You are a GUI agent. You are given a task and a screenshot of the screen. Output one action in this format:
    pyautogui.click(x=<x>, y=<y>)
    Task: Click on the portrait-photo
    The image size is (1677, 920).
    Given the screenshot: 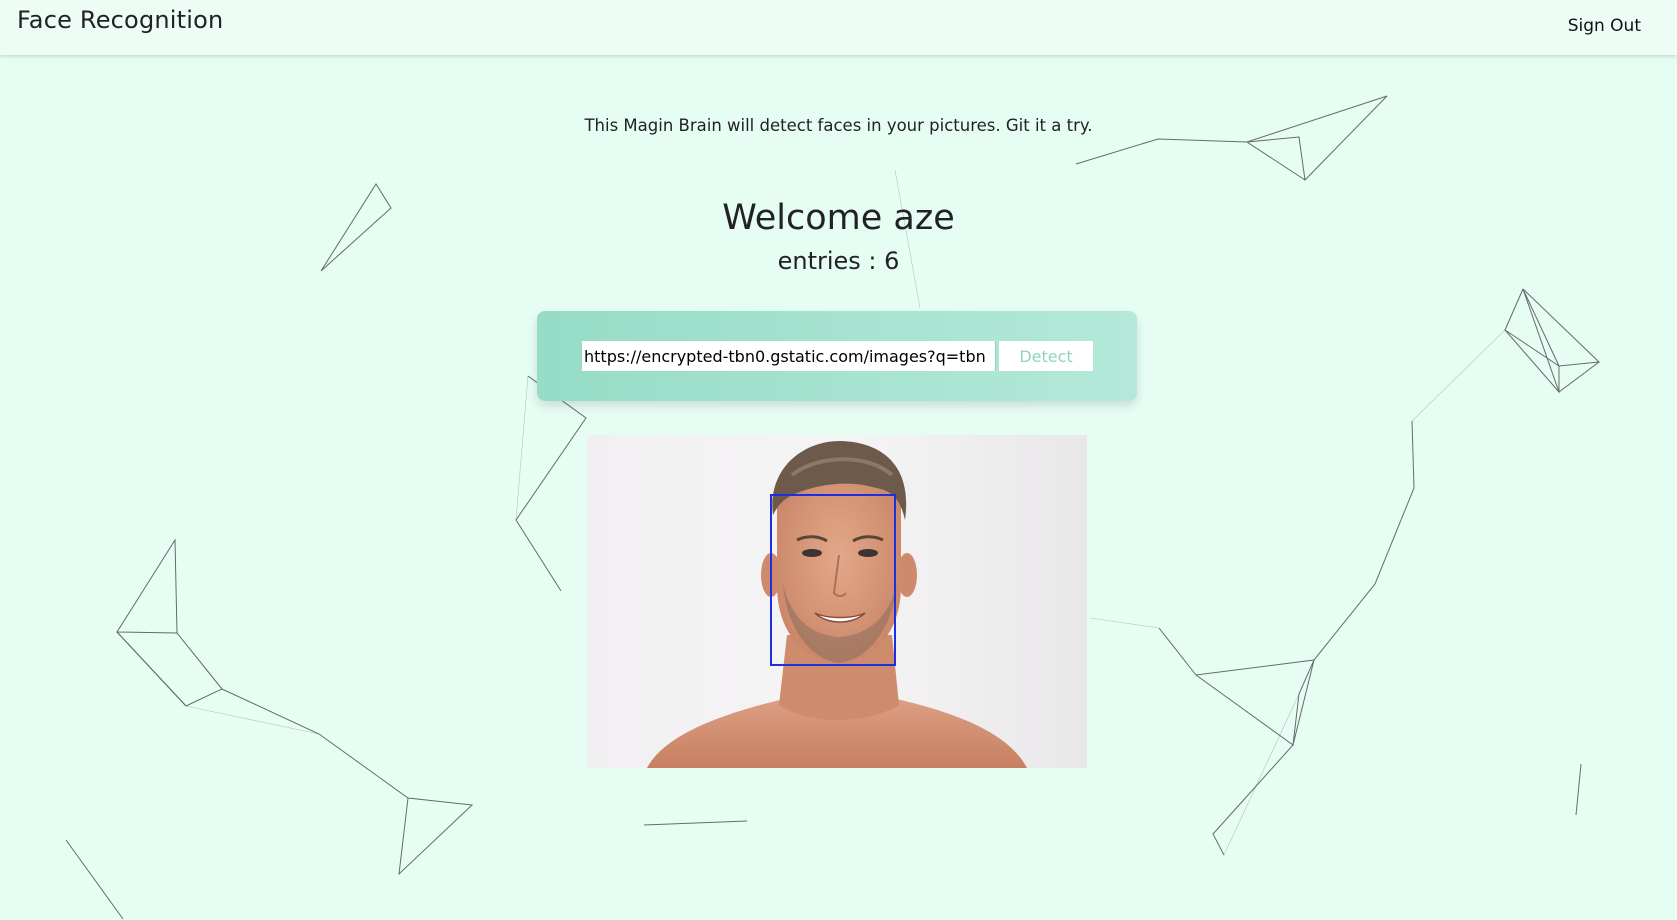 What is the action you would take?
    pyautogui.click(x=837, y=601)
    